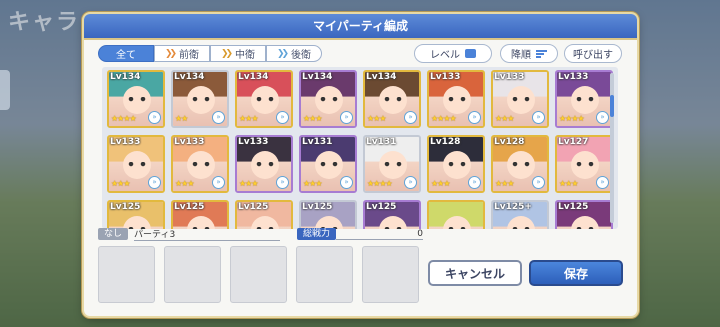  I want to click on character-card: Lv125+, so click(520, 214).